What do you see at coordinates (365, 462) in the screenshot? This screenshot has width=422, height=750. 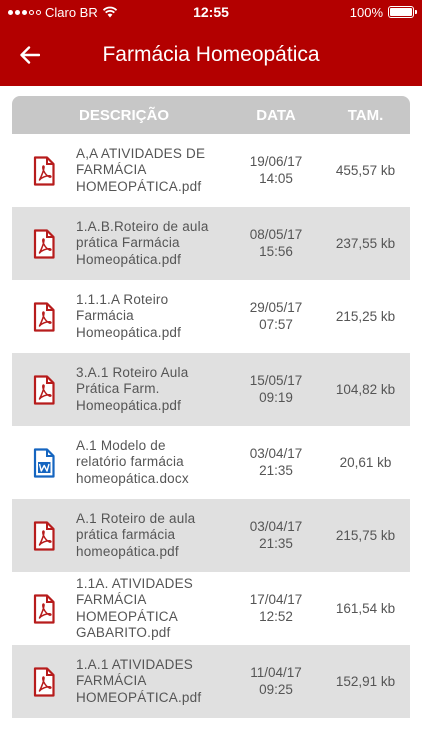 I see `file-size: 20,61 kb` at bounding box center [365, 462].